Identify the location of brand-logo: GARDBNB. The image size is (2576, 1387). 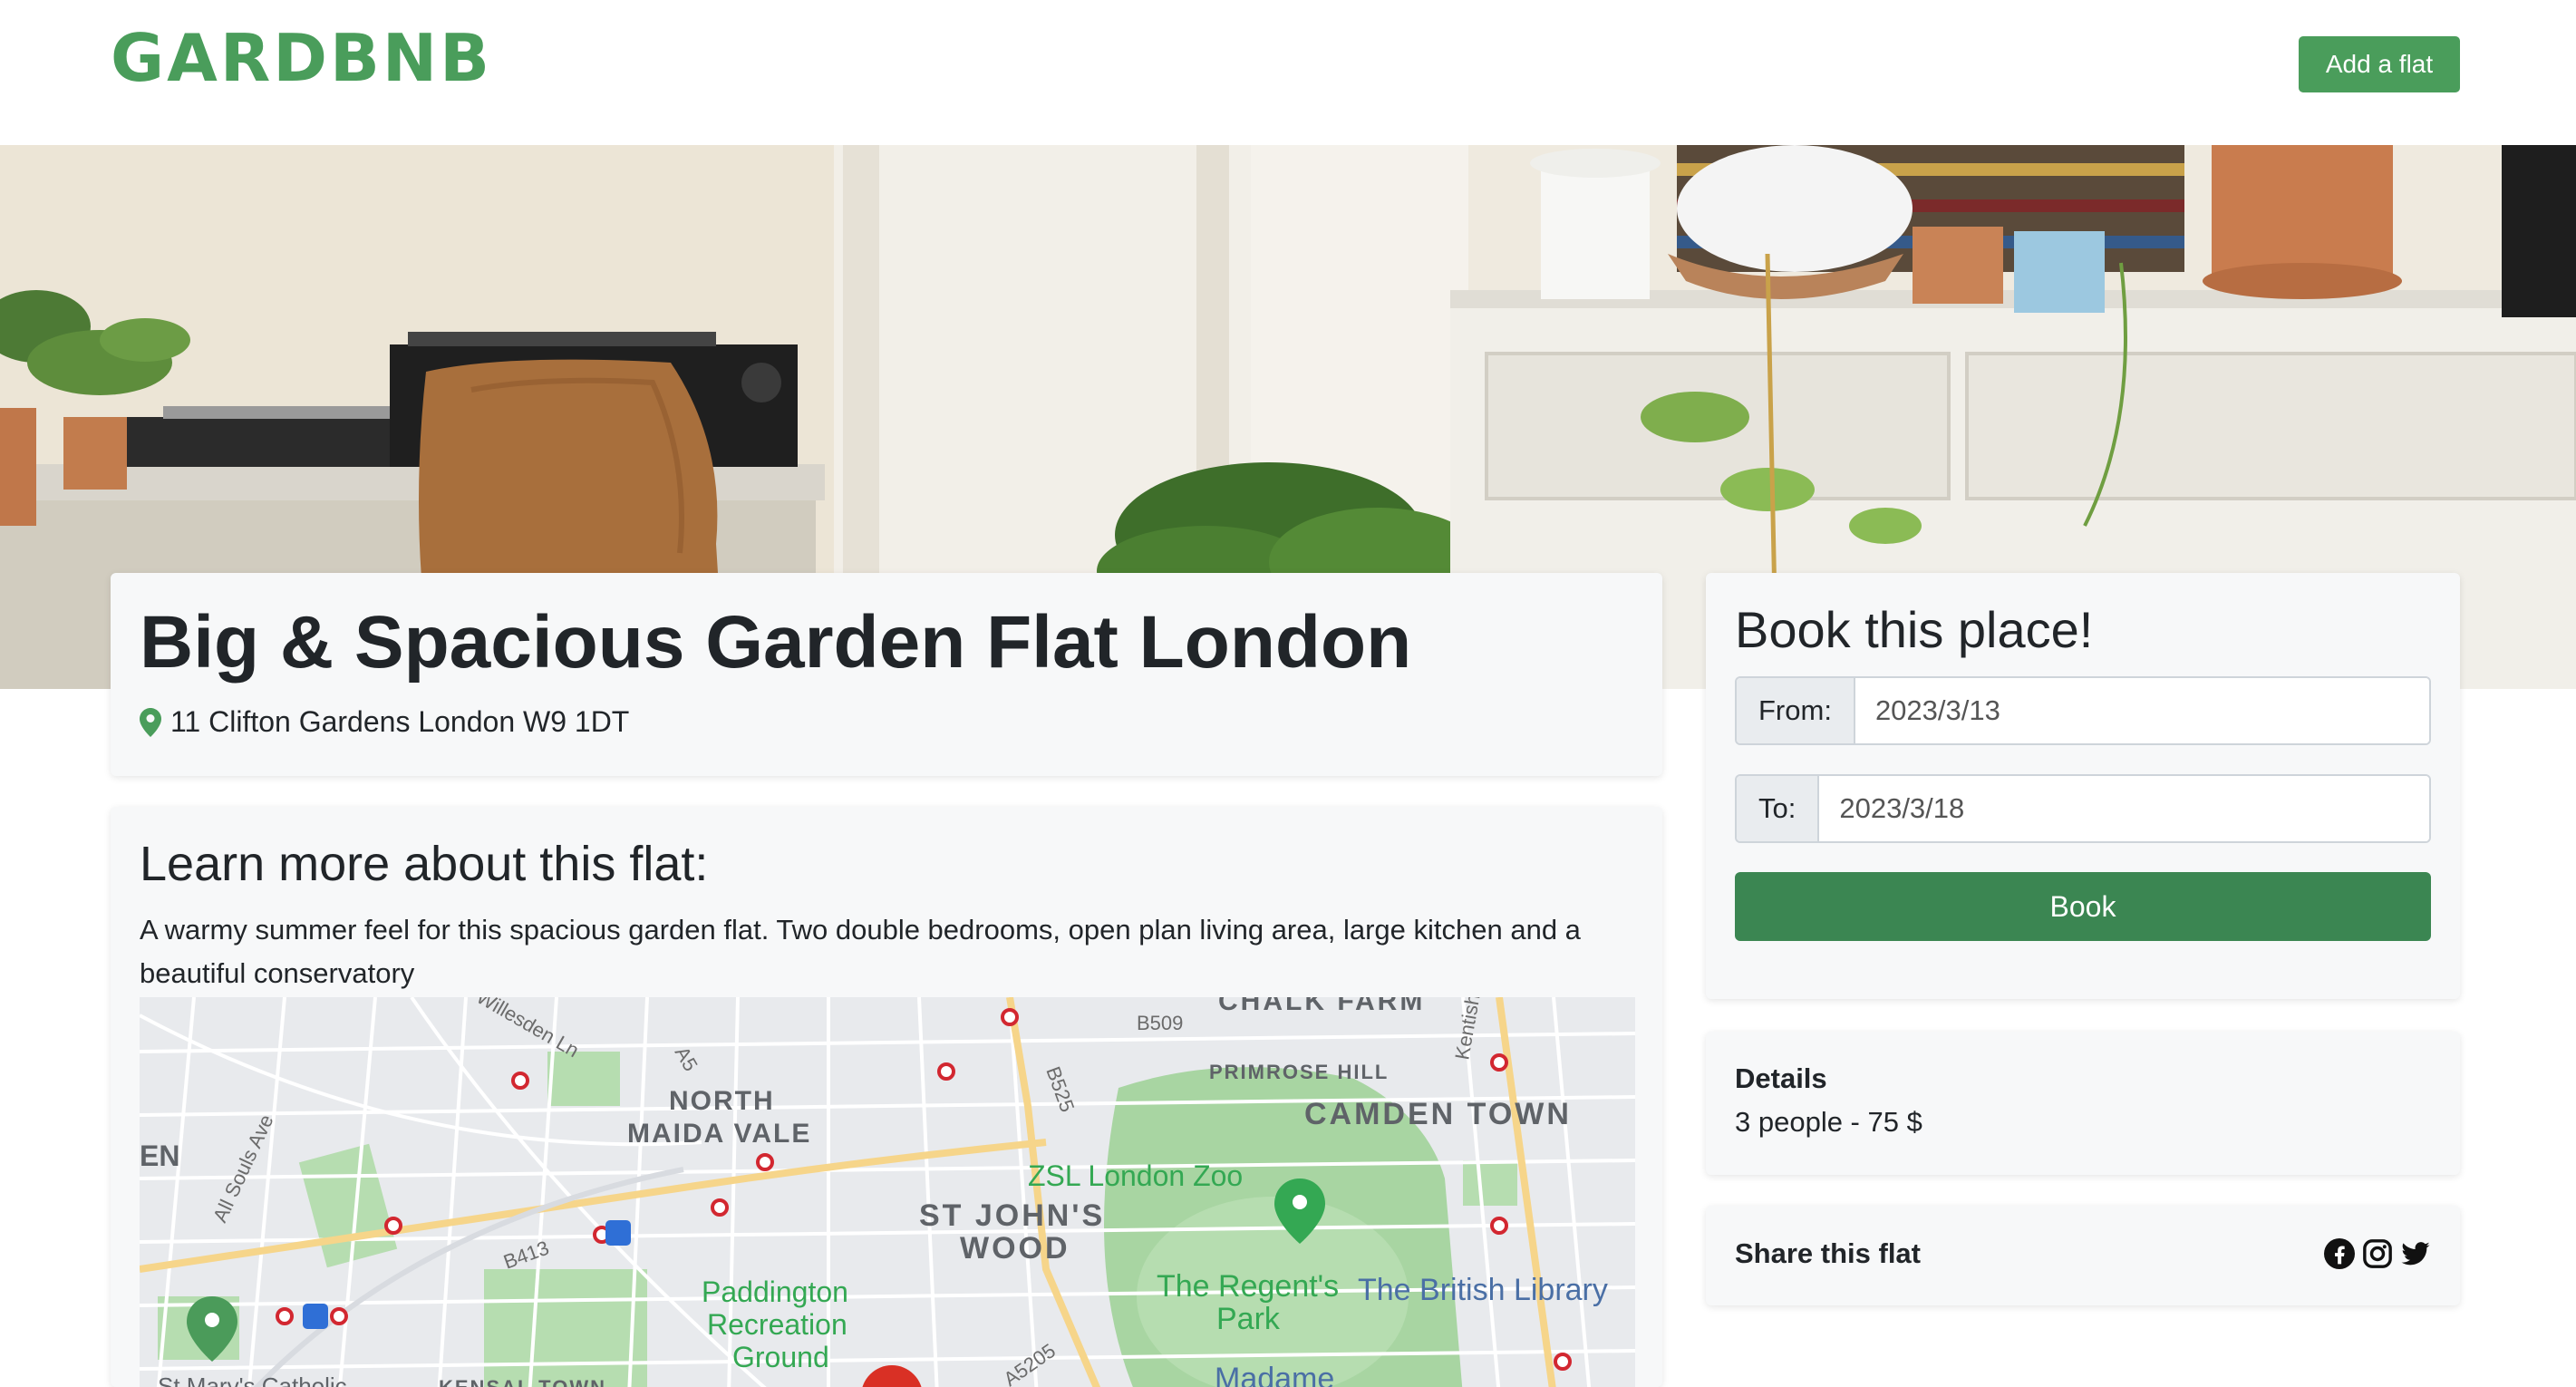
(301, 58).